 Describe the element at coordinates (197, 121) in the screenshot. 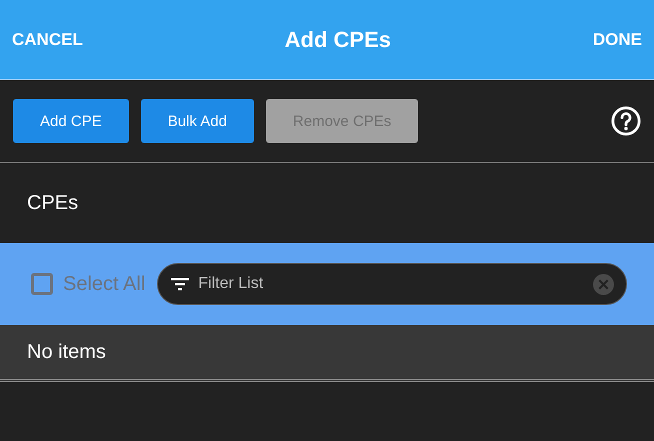

I see `toolbar-button: Bulk Add` at that location.